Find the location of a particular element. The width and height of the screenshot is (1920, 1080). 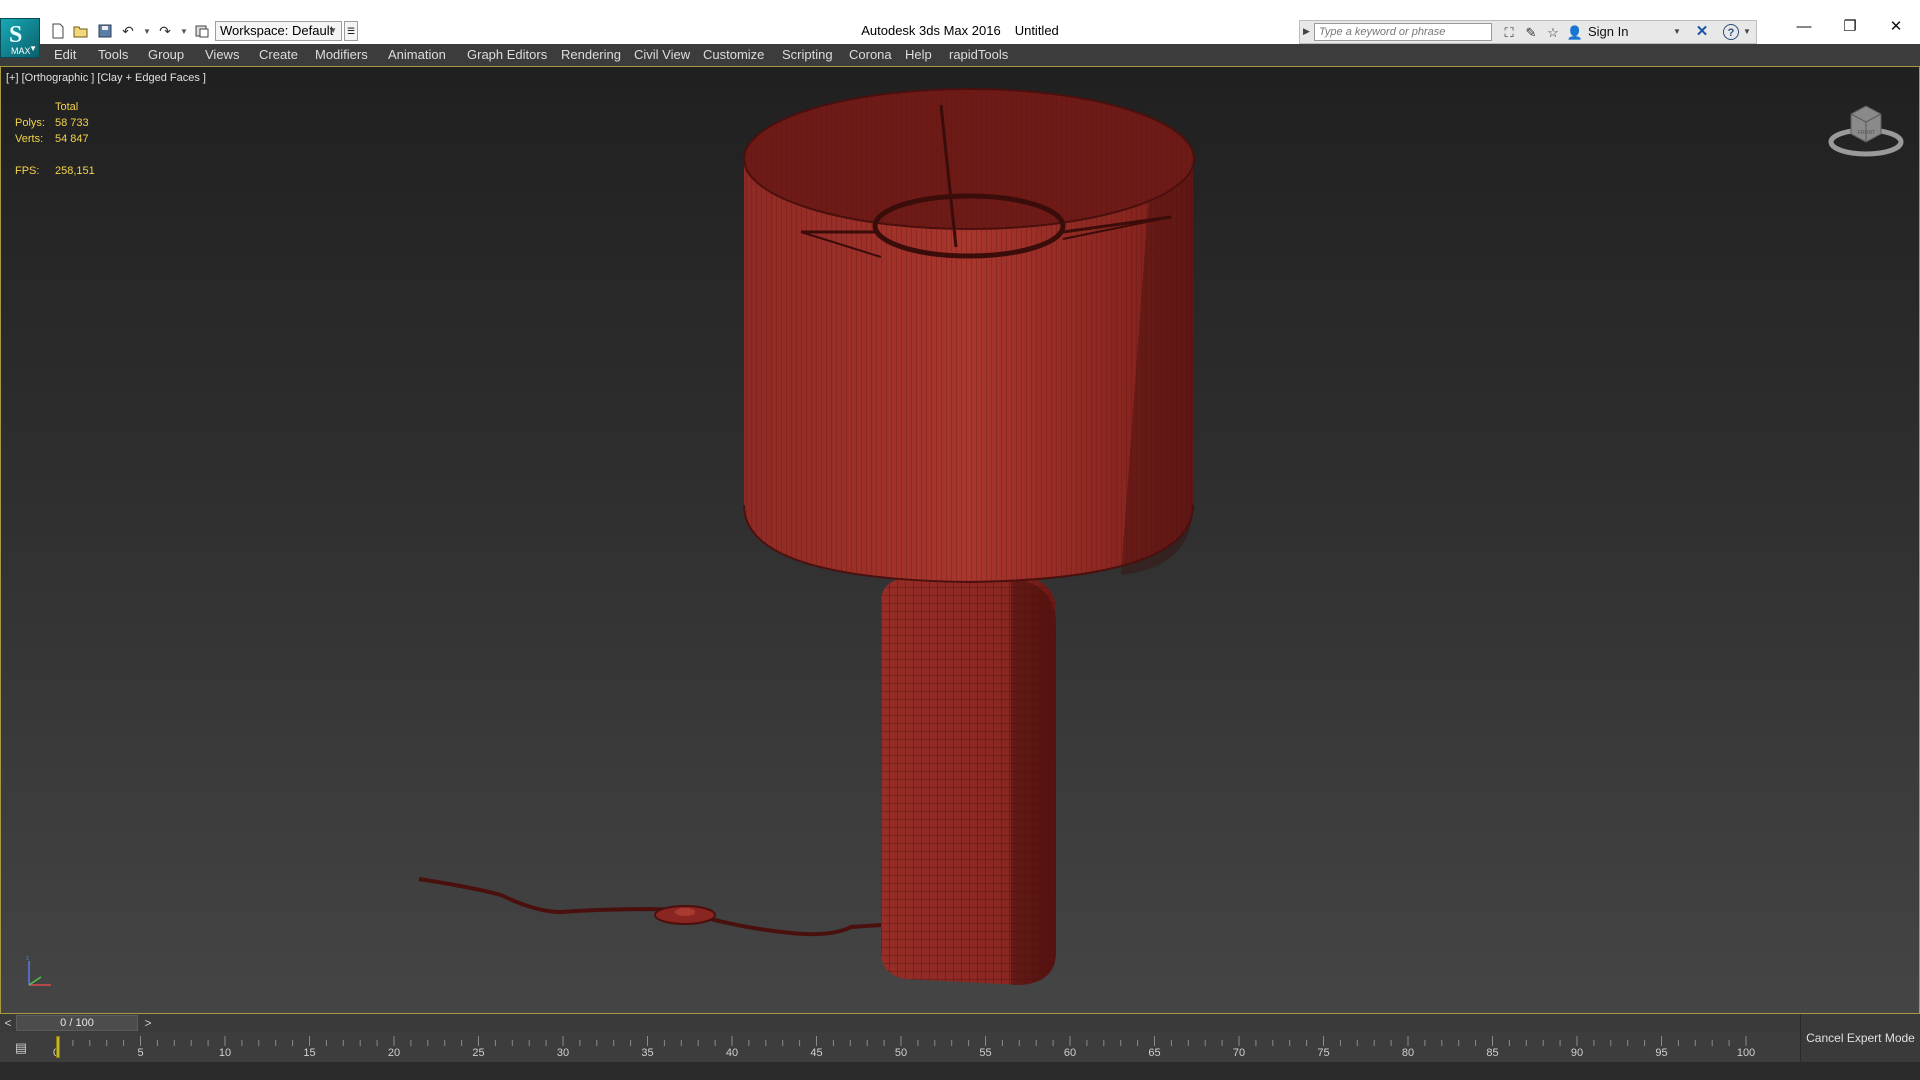

expand-arrow-icon: ▶ is located at coordinates (1306, 31).